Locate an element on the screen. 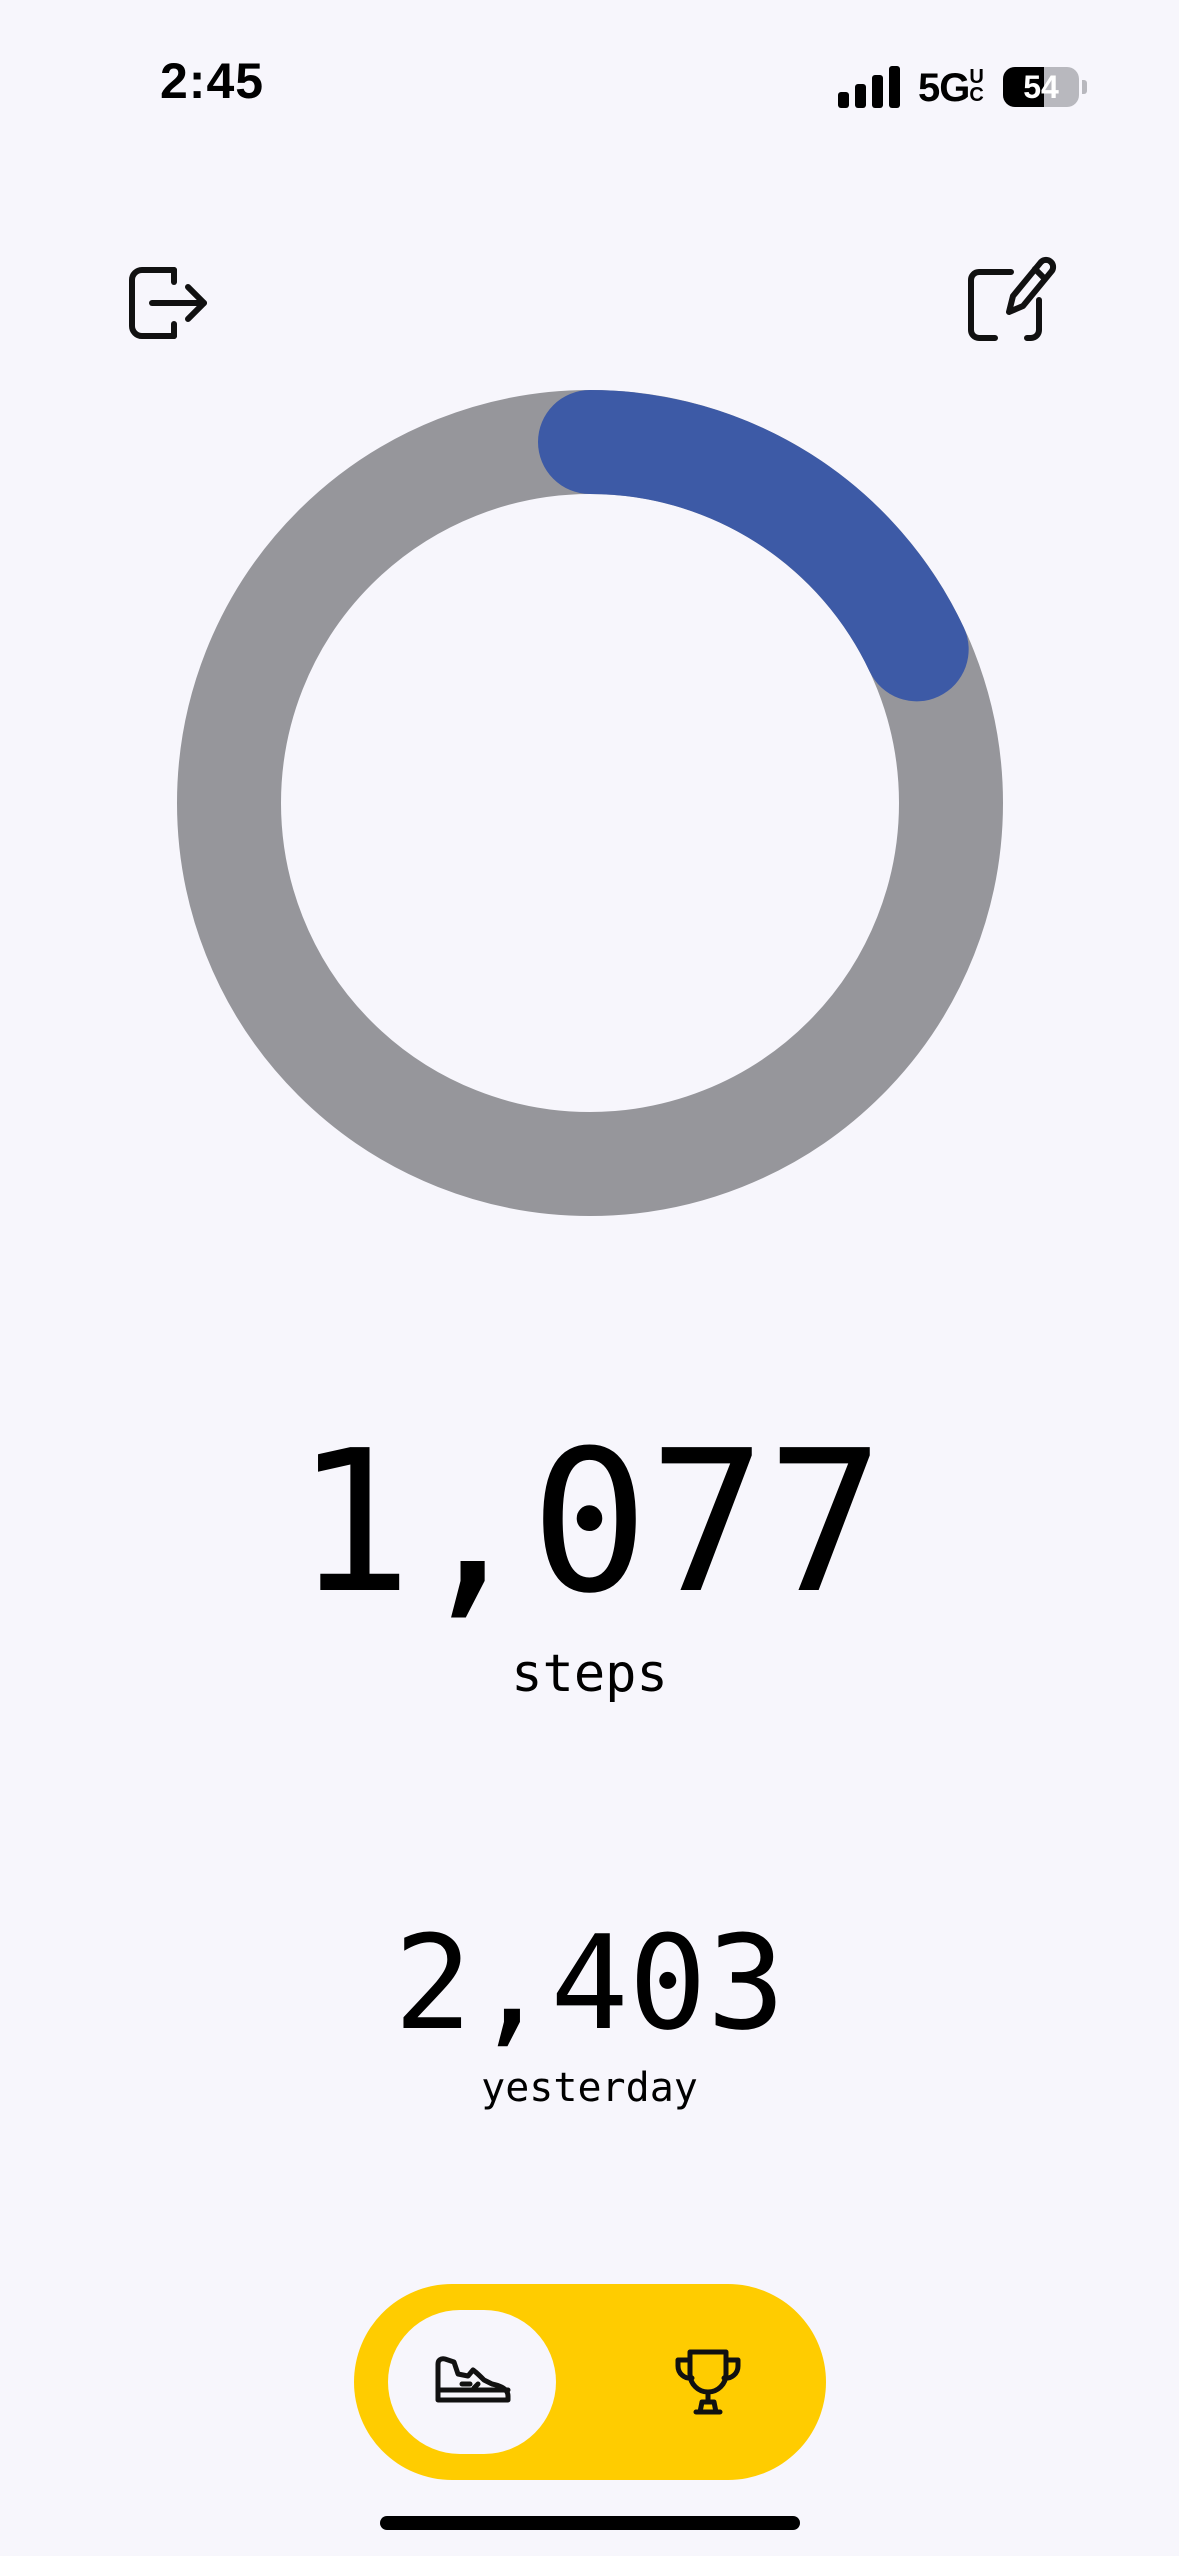 The height and width of the screenshot is (2556, 1179). logout-icon is located at coordinates (168, 303).